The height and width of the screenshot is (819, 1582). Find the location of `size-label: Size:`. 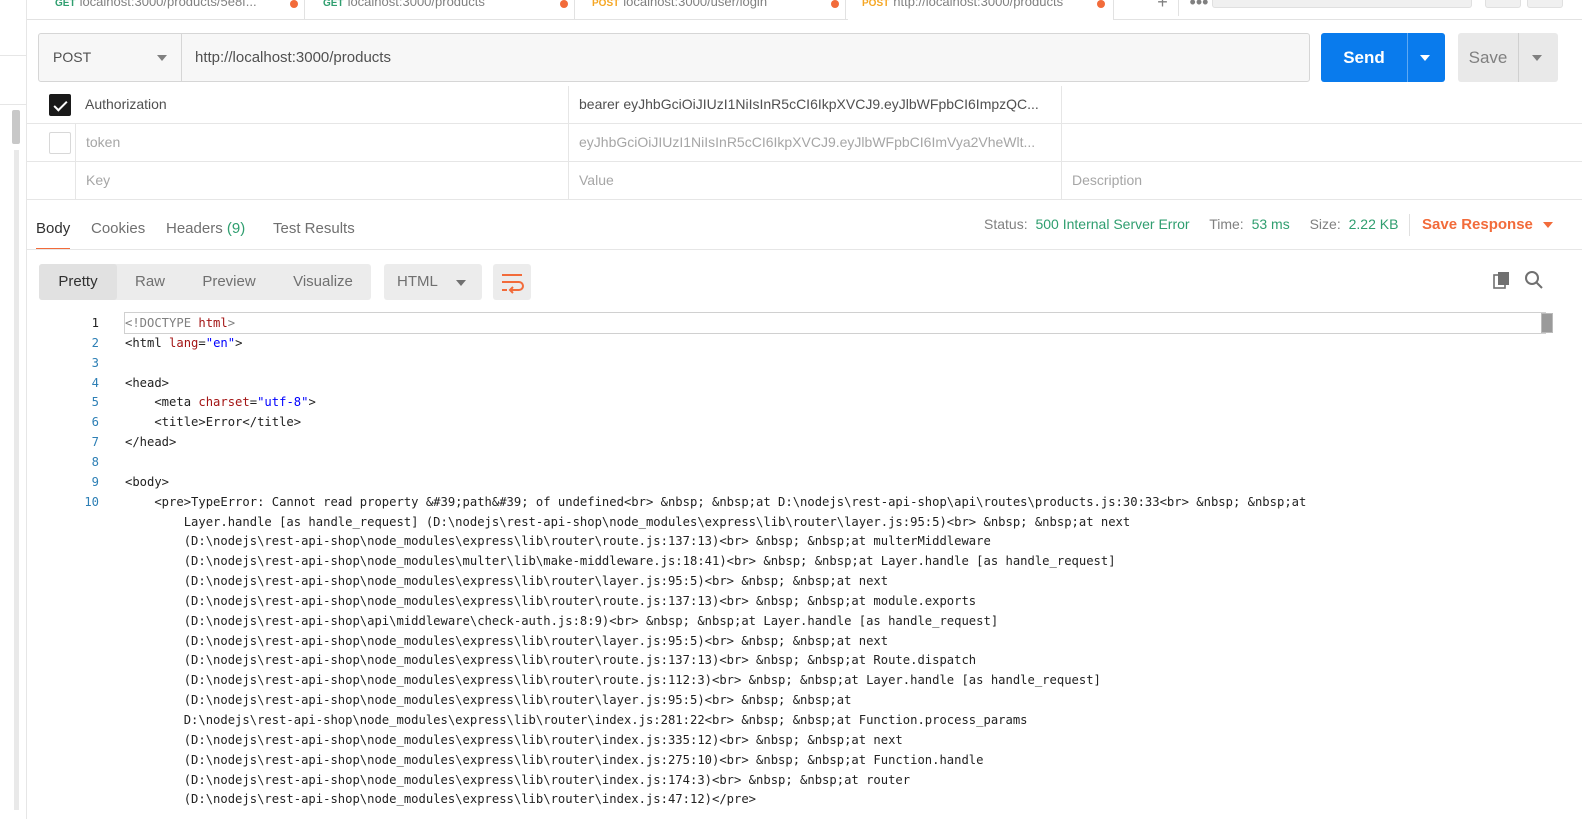

size-label: Size: is located at coordinates (1325, 224).